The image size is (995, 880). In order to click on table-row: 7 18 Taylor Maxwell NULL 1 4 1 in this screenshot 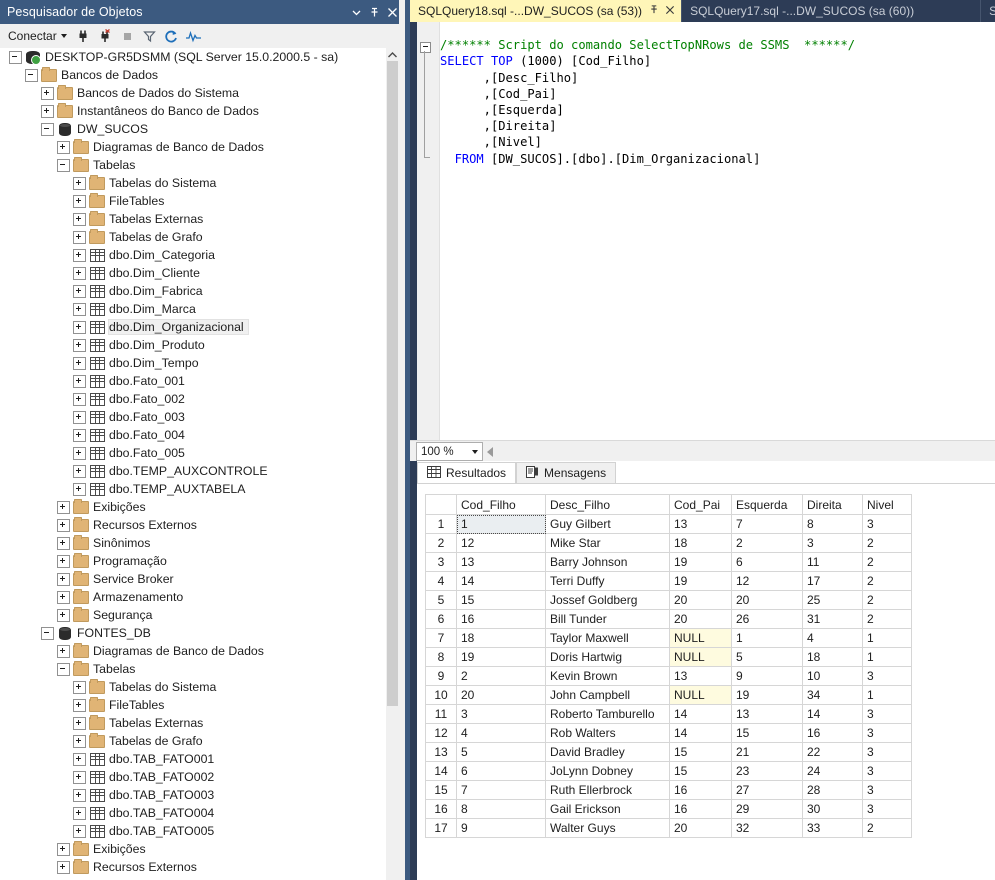, I will do `click(668, 638)`.